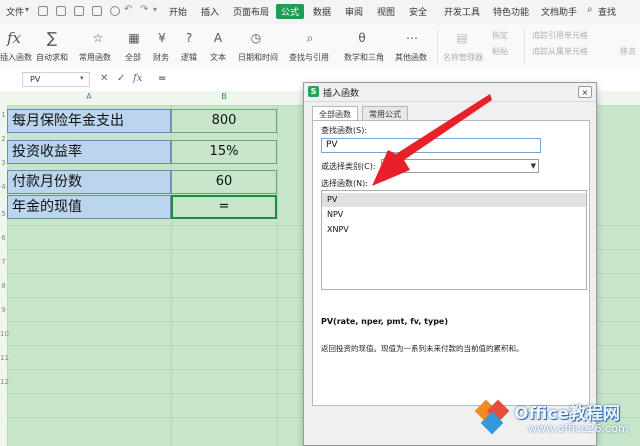  Describe the element at coordinates (431, 145) in the screenshot. I see `function-search-input: PV` at that location.